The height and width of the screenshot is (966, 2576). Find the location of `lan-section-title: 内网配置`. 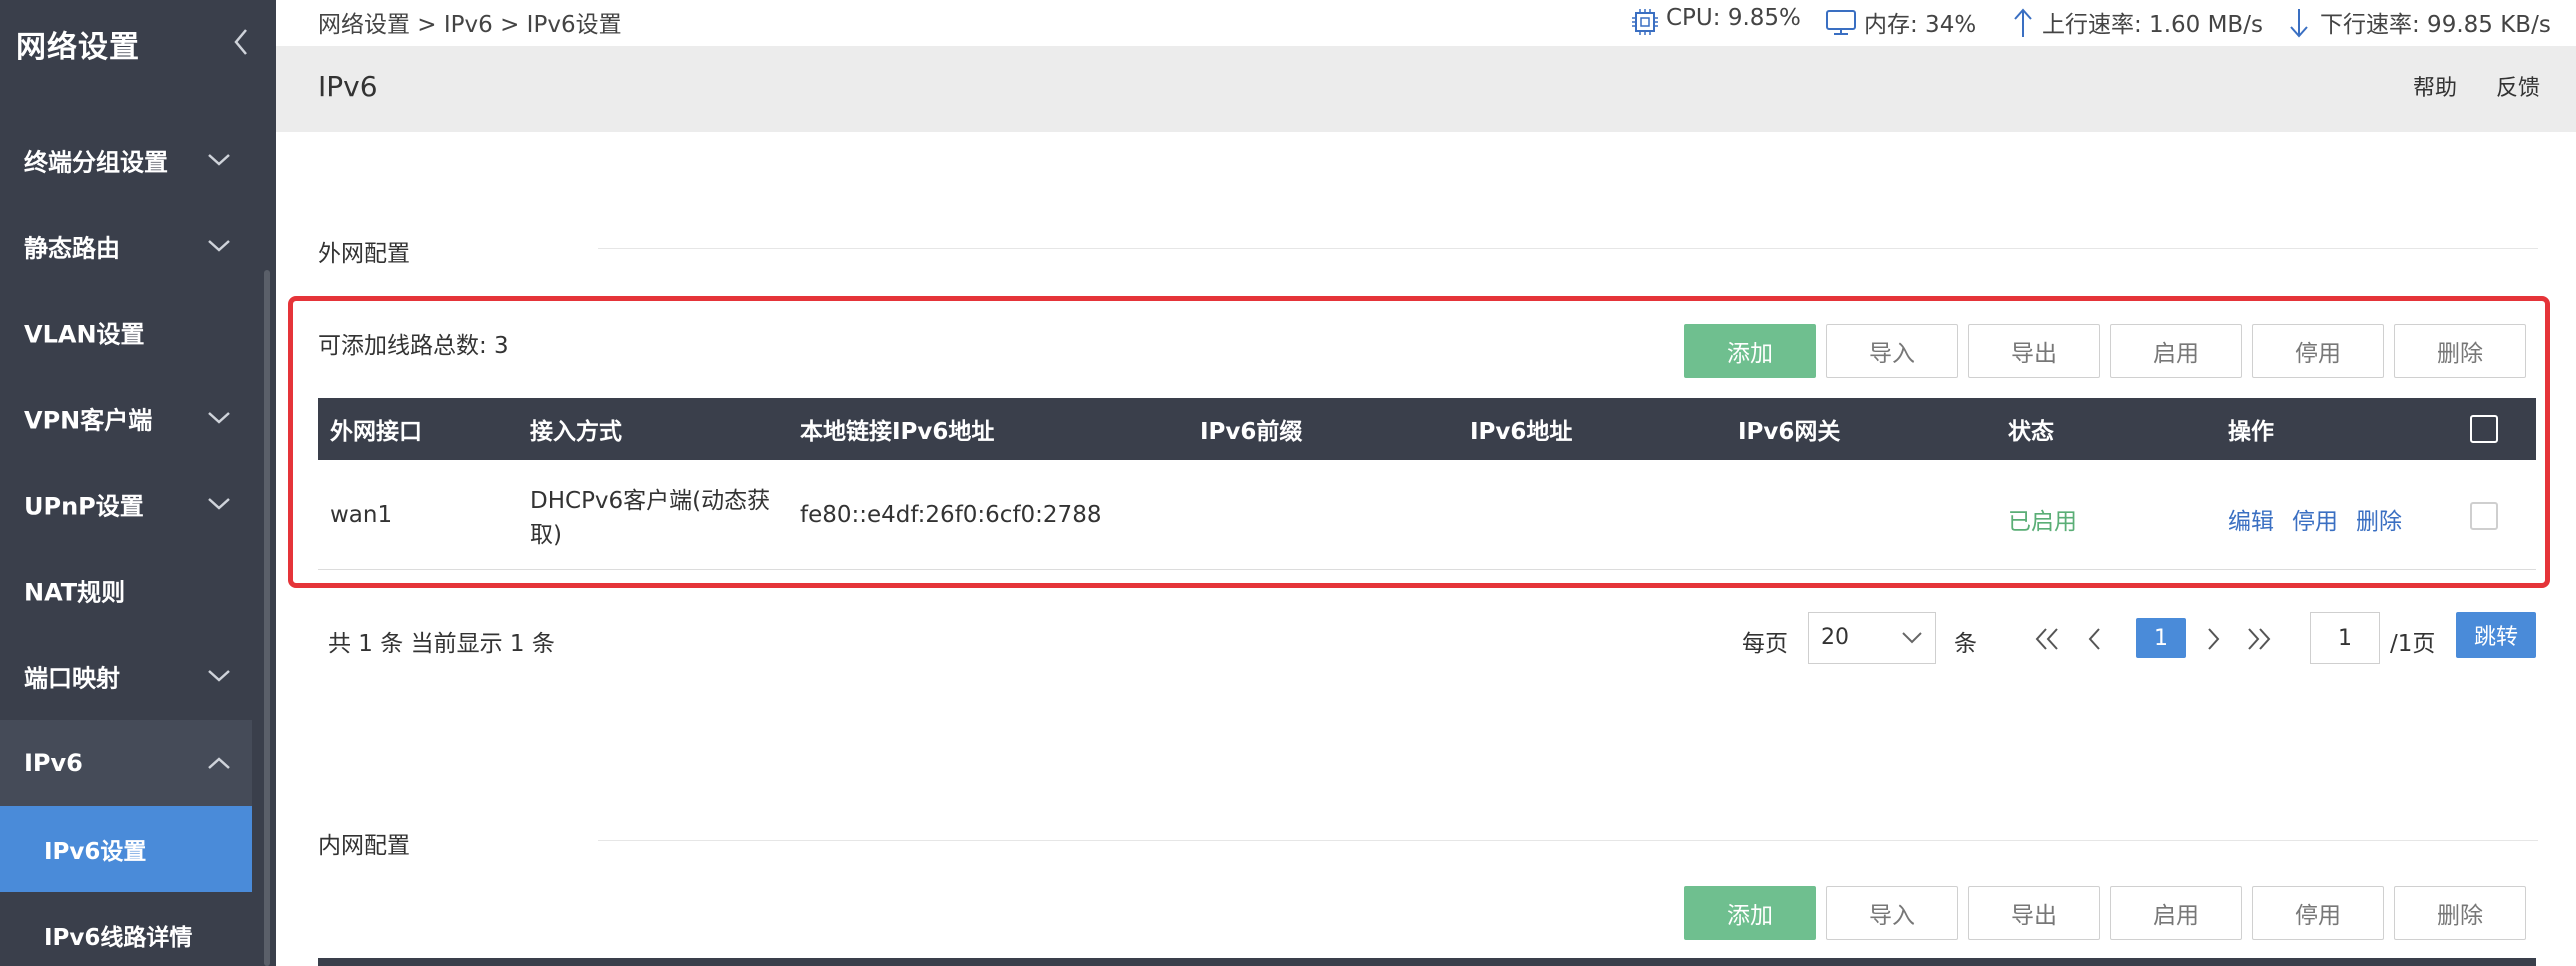

lan-section-title: 内网配置 is located at coordinates (364, 846).